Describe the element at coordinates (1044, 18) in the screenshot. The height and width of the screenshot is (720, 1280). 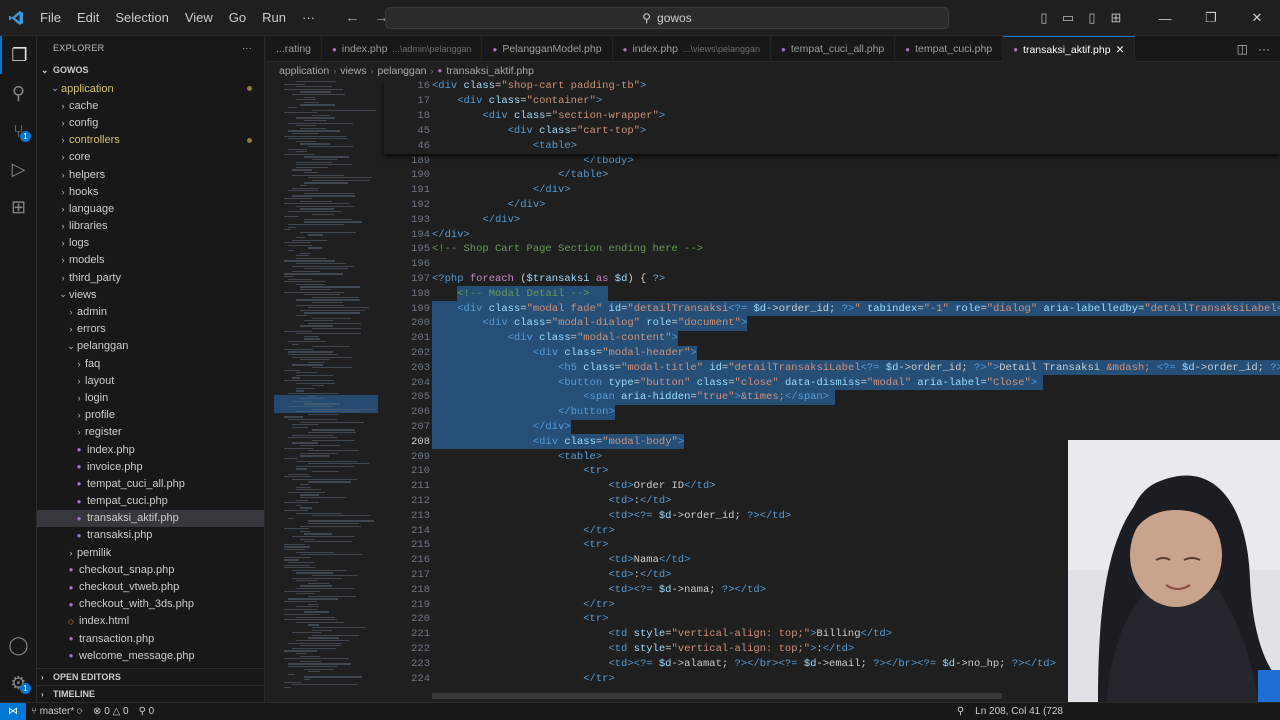
I see `toggle-primary-sidebar-icon: ▯` at that location.